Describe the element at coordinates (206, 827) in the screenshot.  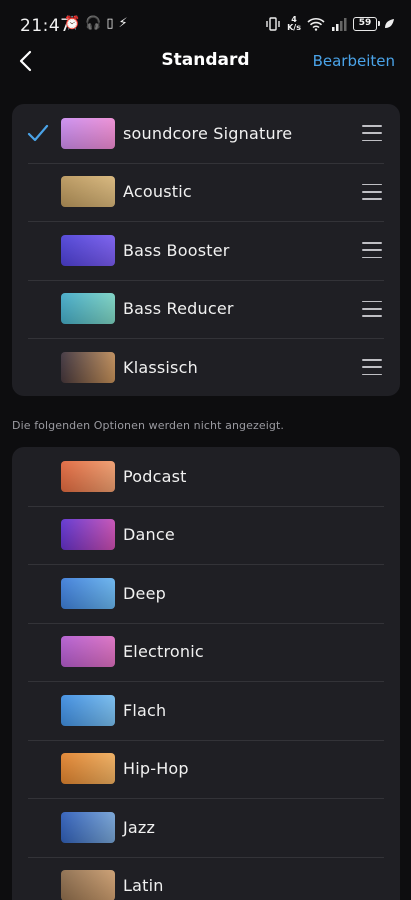
I see `eq-preset-row: Jazz` at that location.